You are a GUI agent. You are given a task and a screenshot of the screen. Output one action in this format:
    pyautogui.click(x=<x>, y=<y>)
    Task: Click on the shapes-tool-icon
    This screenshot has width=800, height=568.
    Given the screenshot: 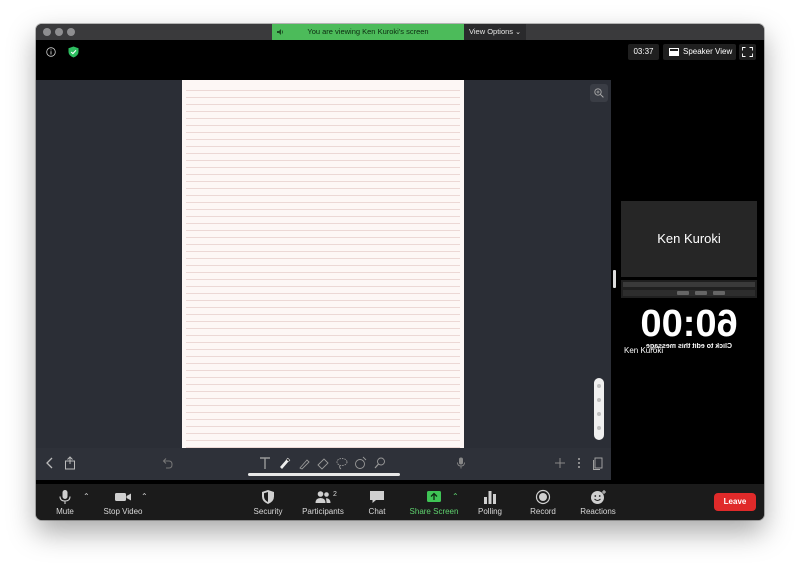 What is the action you would take?
    pyautogui.click(x=361, y=463)
    